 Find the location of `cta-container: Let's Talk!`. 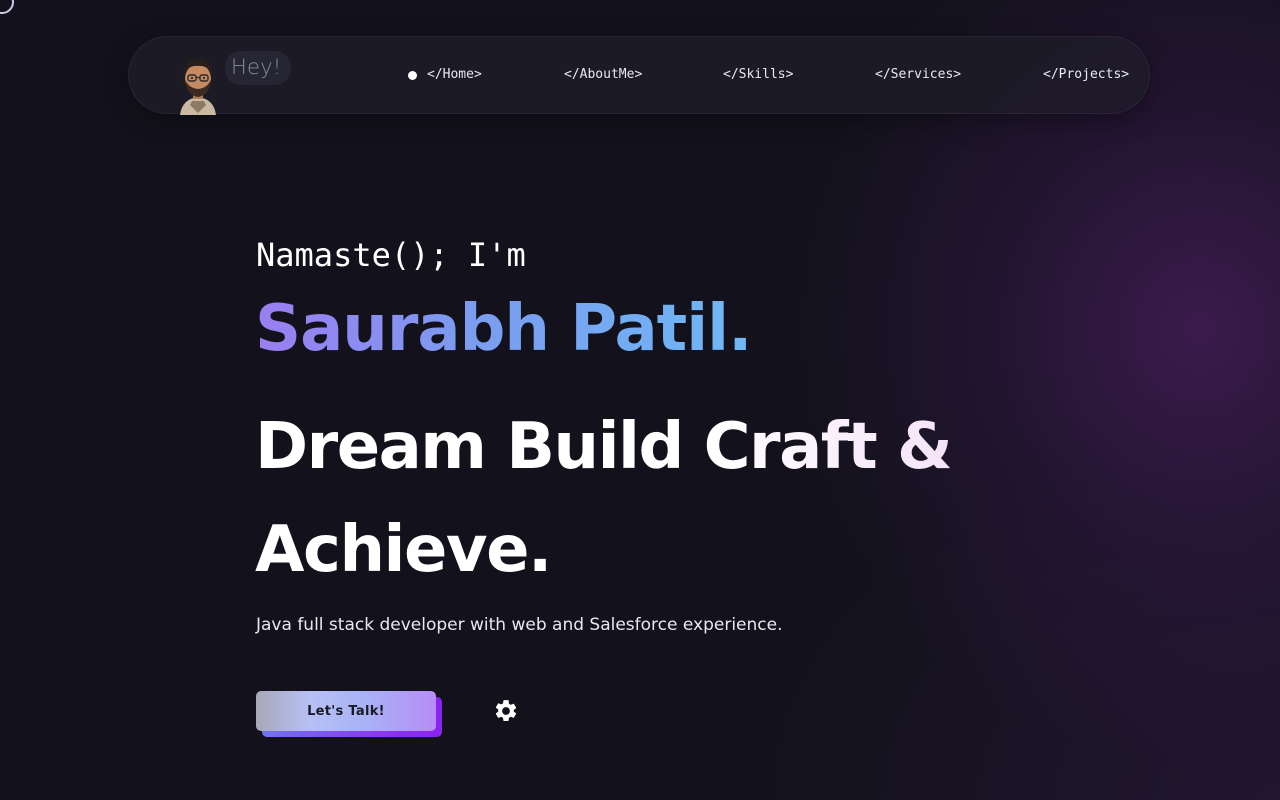

cta-container: Let's Talk! is located at coordinates (349, 714).